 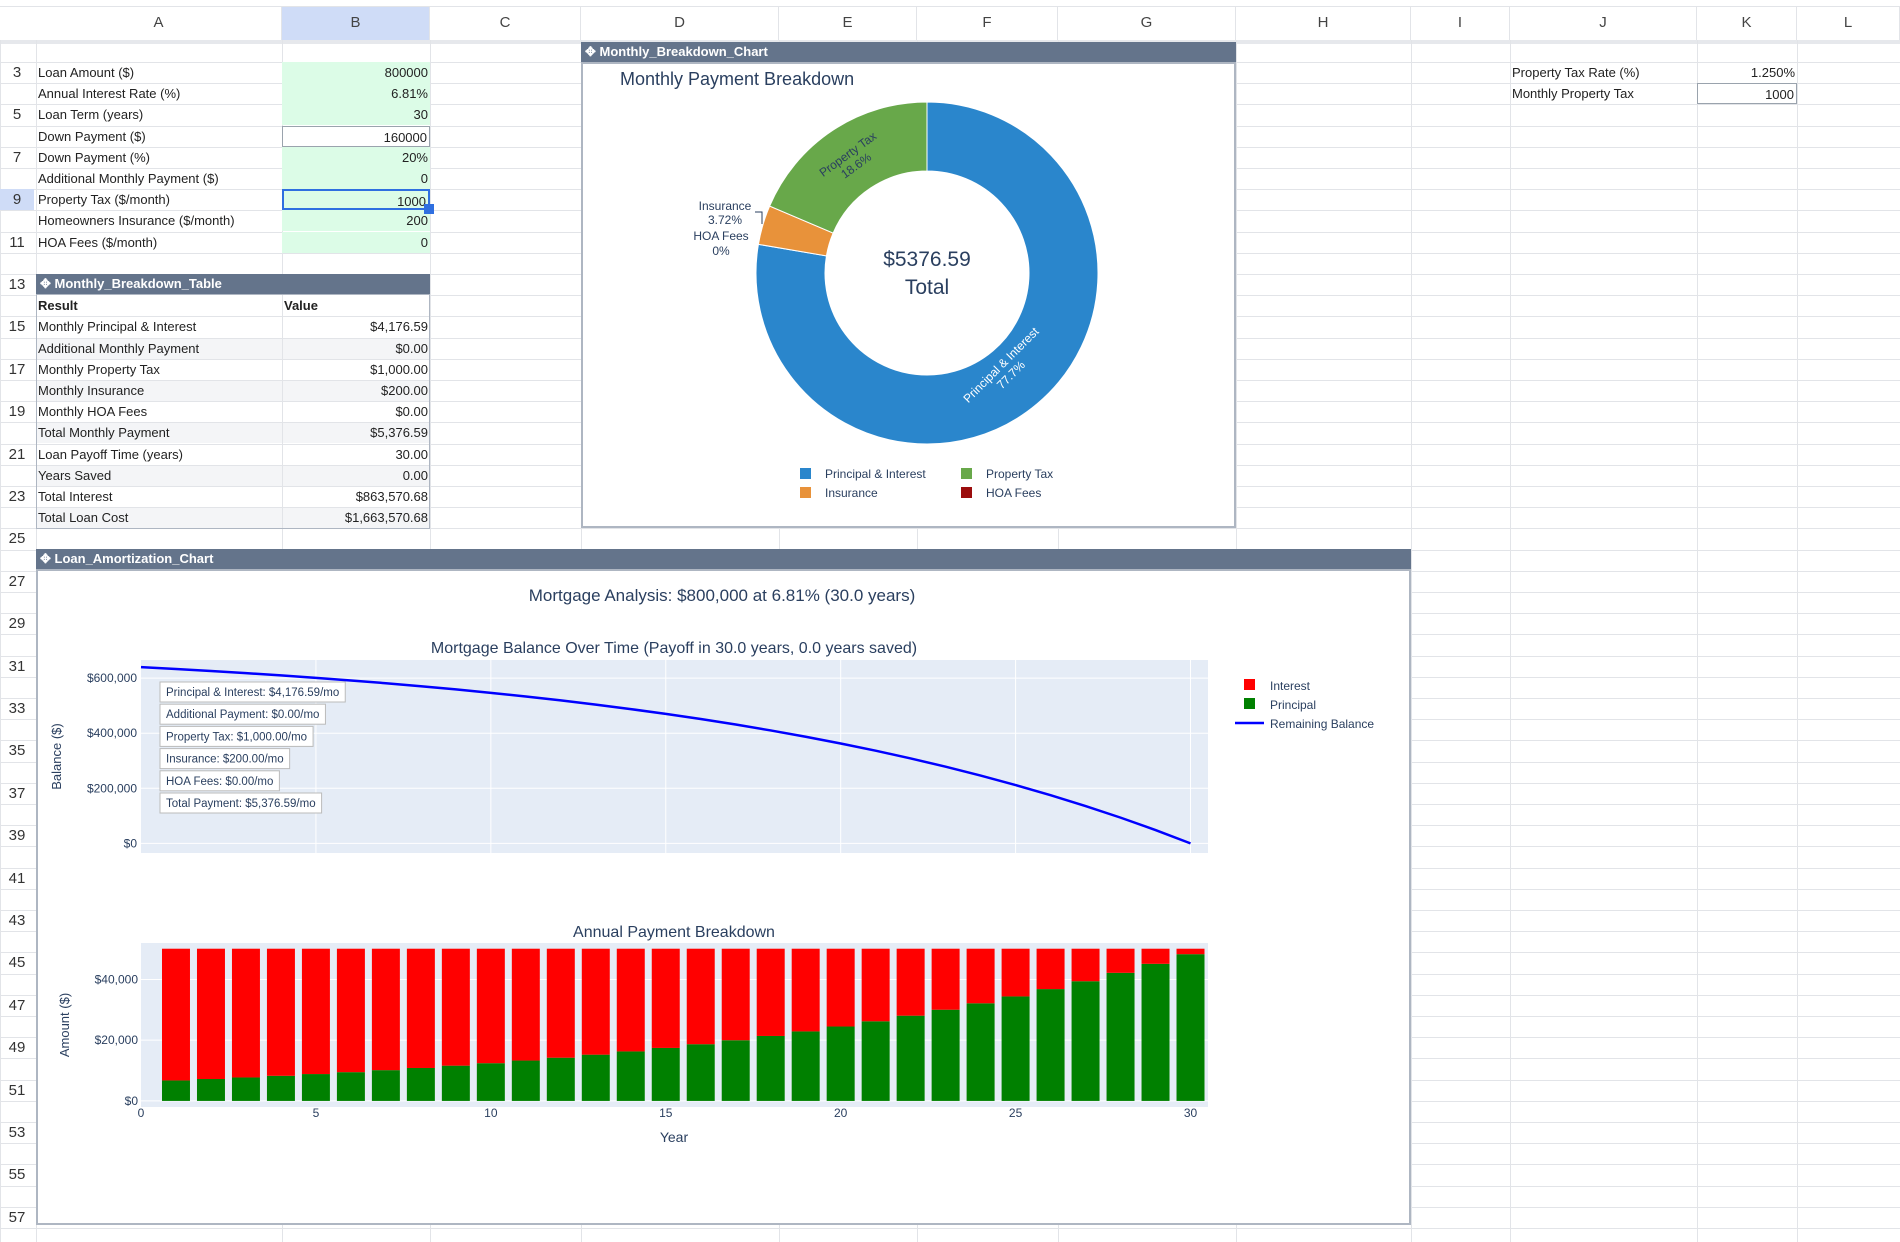 What do you see at coordinates (236, 737) in the screenshot?
I see `payment-annotation: Property Tax: $1,000.00/mo` at bounding box center [236, 737].